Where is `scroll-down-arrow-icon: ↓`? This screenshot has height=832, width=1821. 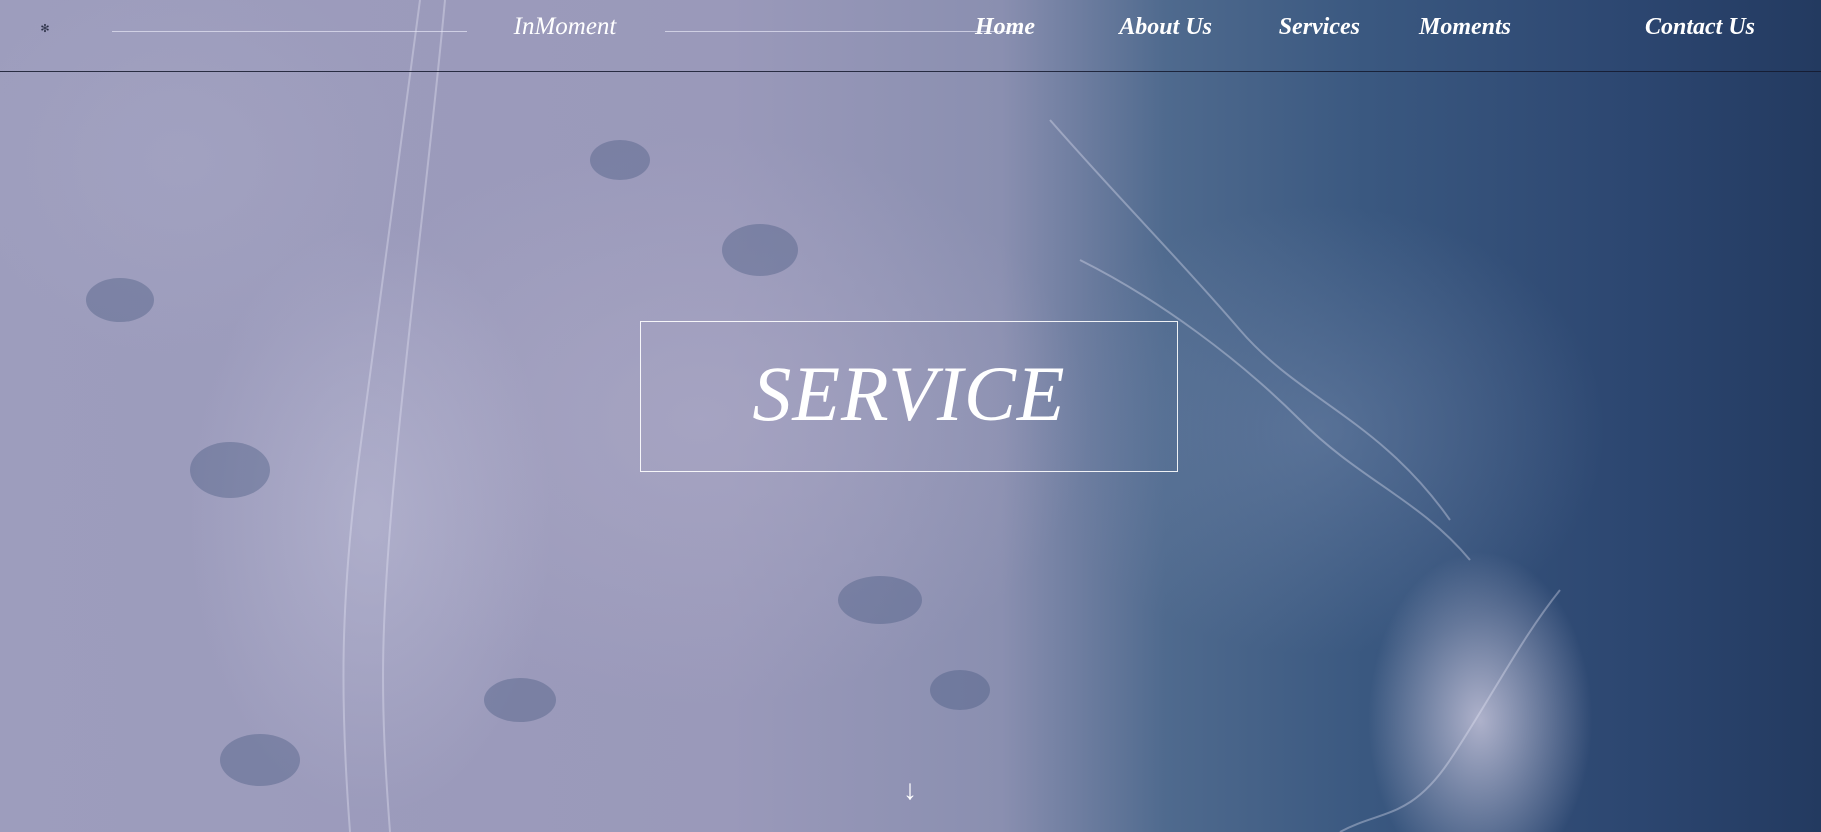 scroll-down-arrow-icon: ↓ is located at coordinates (910, 791).